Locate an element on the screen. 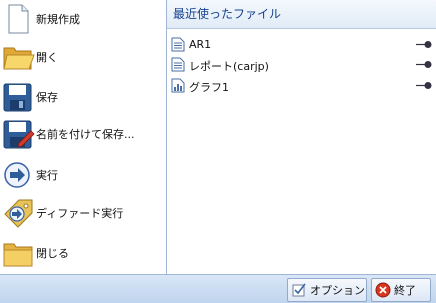 This screenshot has width=436, height=303. menu-item-run: 実行 is located at coordinates (83, 175).